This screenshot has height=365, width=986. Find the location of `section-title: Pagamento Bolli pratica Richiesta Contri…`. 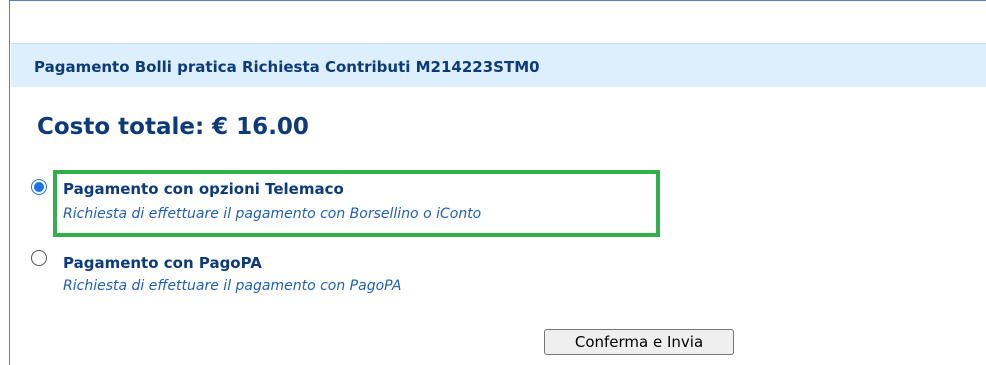

section-title: Pagamento Bolli pratica Richiesta Contri… is located at coordinates (287, 67).